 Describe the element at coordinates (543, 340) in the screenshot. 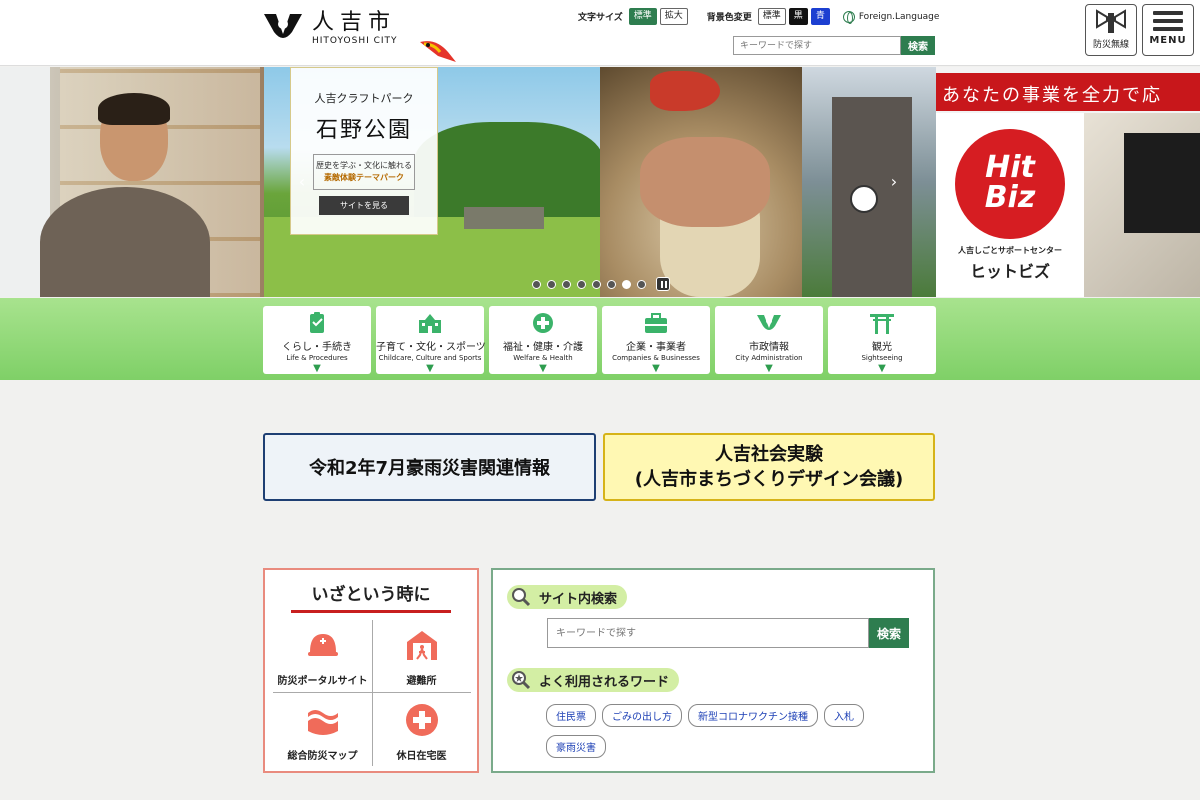

I see `category-item-health-cross: 福祉・健康・介護 Welfare & Health ▼` at that location.